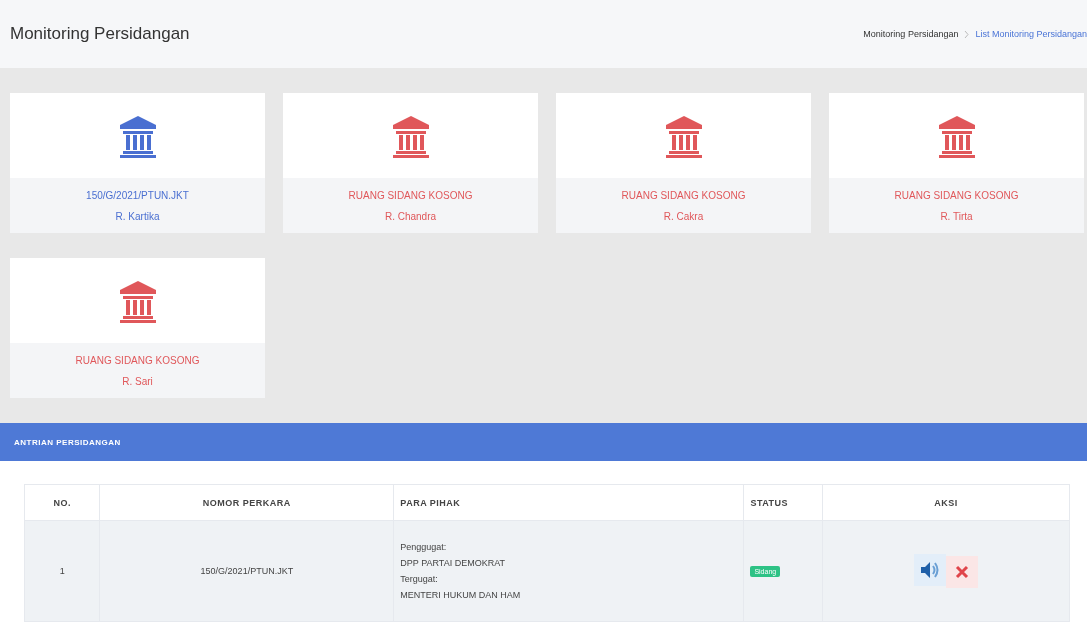 This screenshot has height=625, width=1087. Describe the element at coordinates (246, 571) in the screenshot. I see `table-cell: 150/G/2021/PTUN.JKT` at that location.